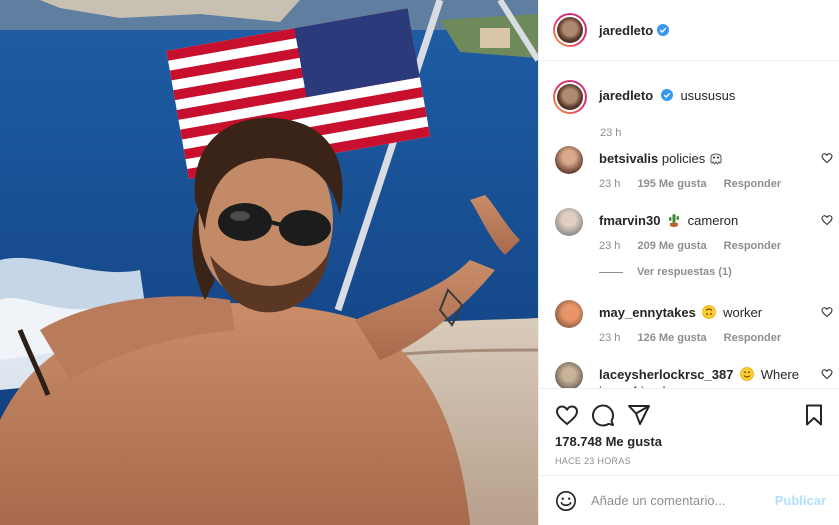 The height and width of the screenshot is (525, 839). I want to click on comment-likes: 195 Me gusta, so click(671, 184).